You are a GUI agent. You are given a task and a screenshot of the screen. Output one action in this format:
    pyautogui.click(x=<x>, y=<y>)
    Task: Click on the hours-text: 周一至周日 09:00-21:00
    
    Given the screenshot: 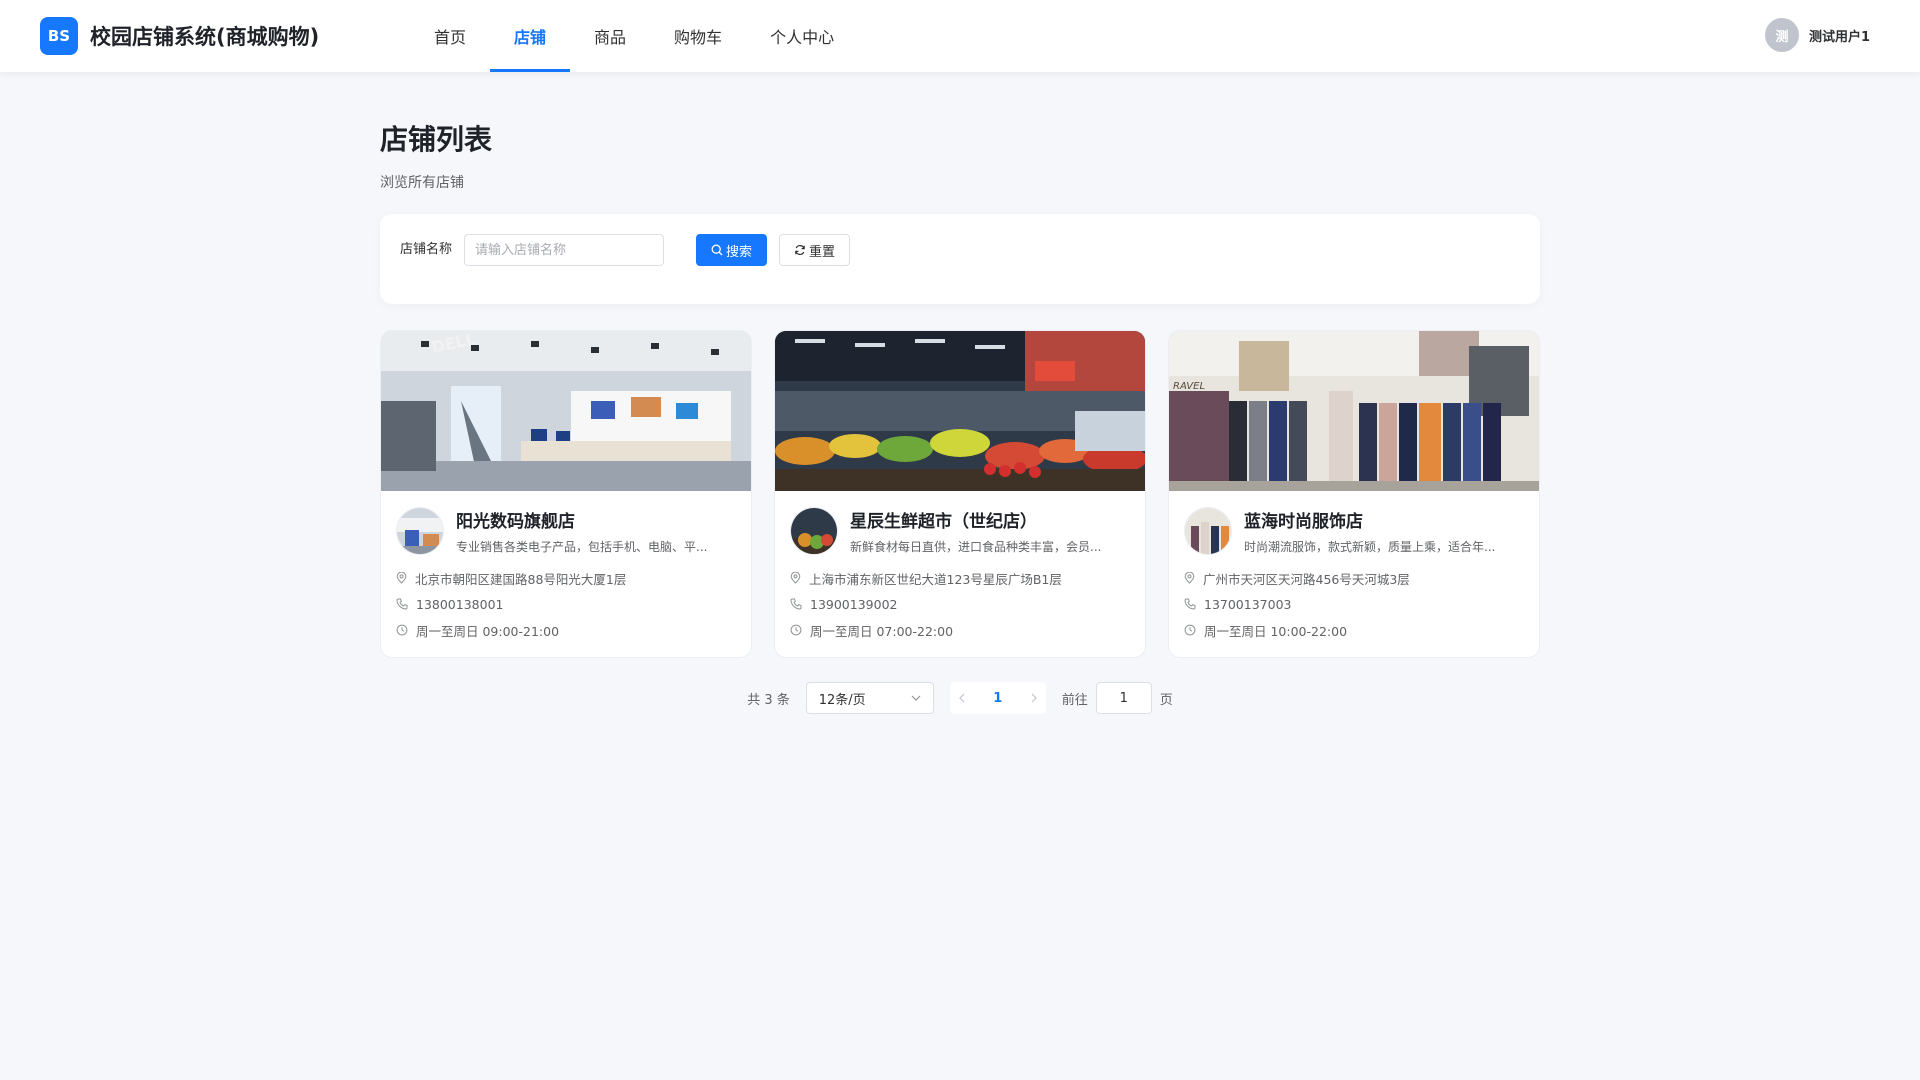 What is the action you would take?
    pyautogui.click(x=488, y=631)
    